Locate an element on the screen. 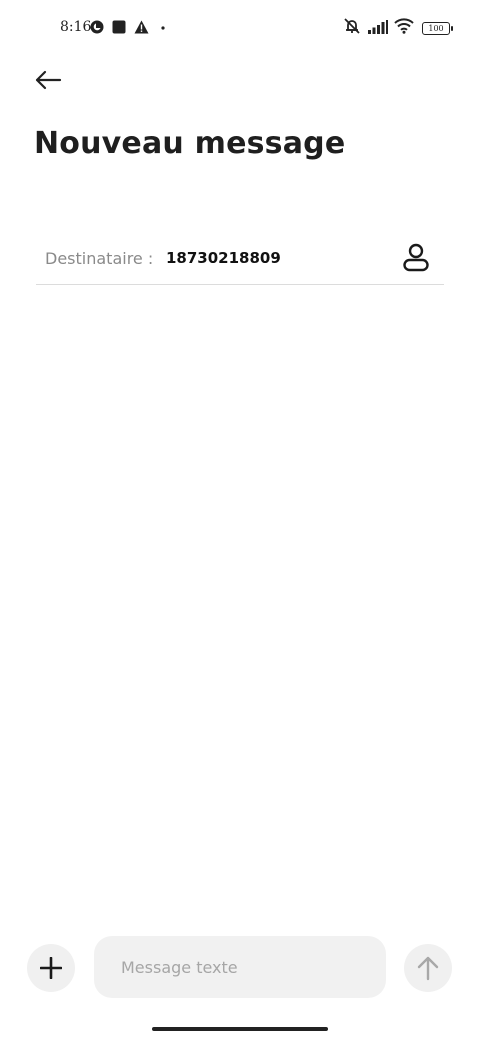 This screenshot has width=480, height=1040. add-attachment-button is located at coordinates (51, 968).